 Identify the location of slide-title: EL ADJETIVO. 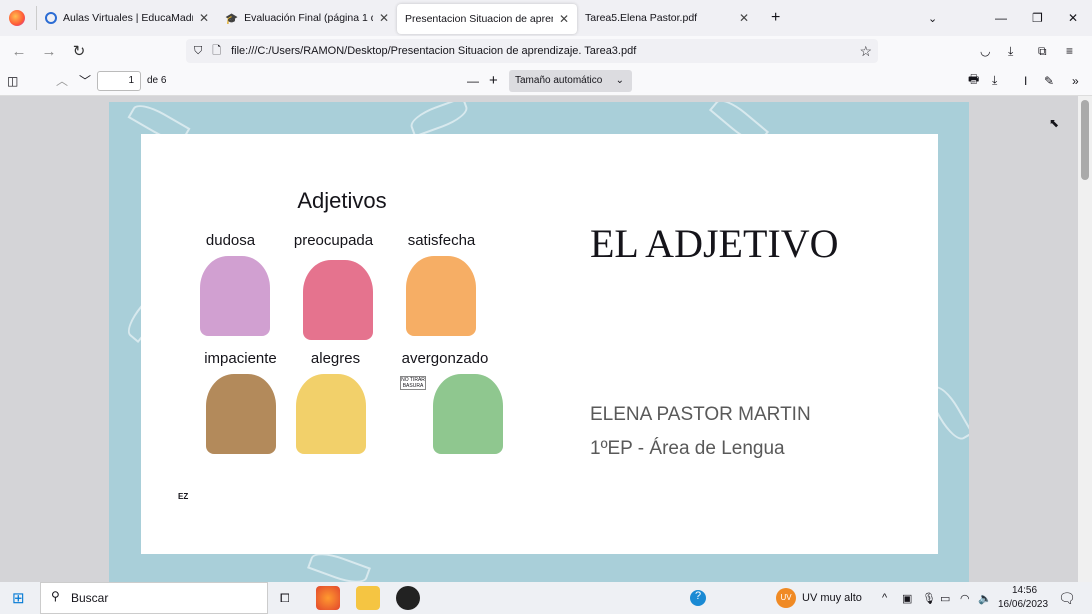
(714, 243).